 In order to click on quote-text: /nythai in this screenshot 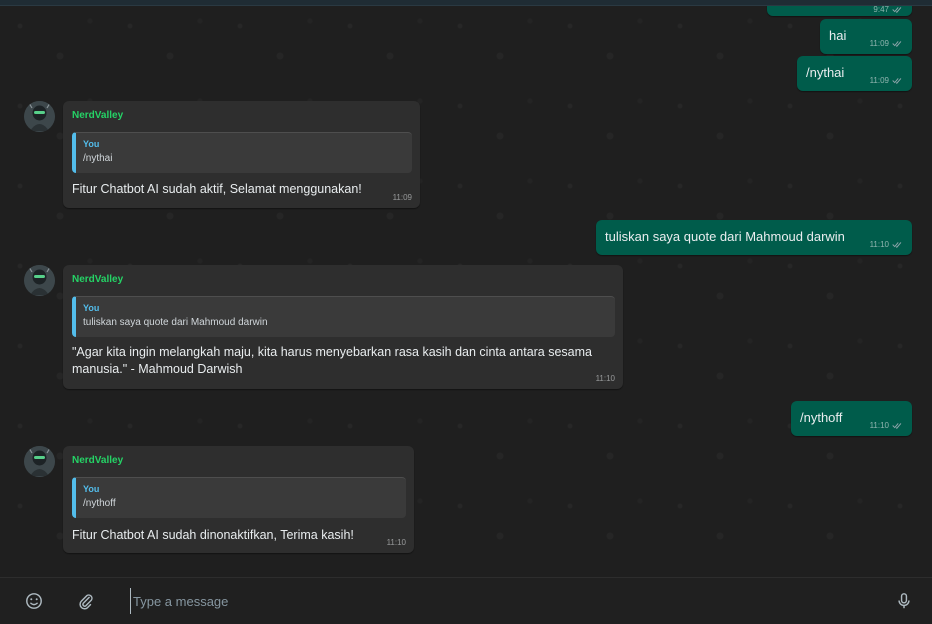, I will do `click(98, 158)`.